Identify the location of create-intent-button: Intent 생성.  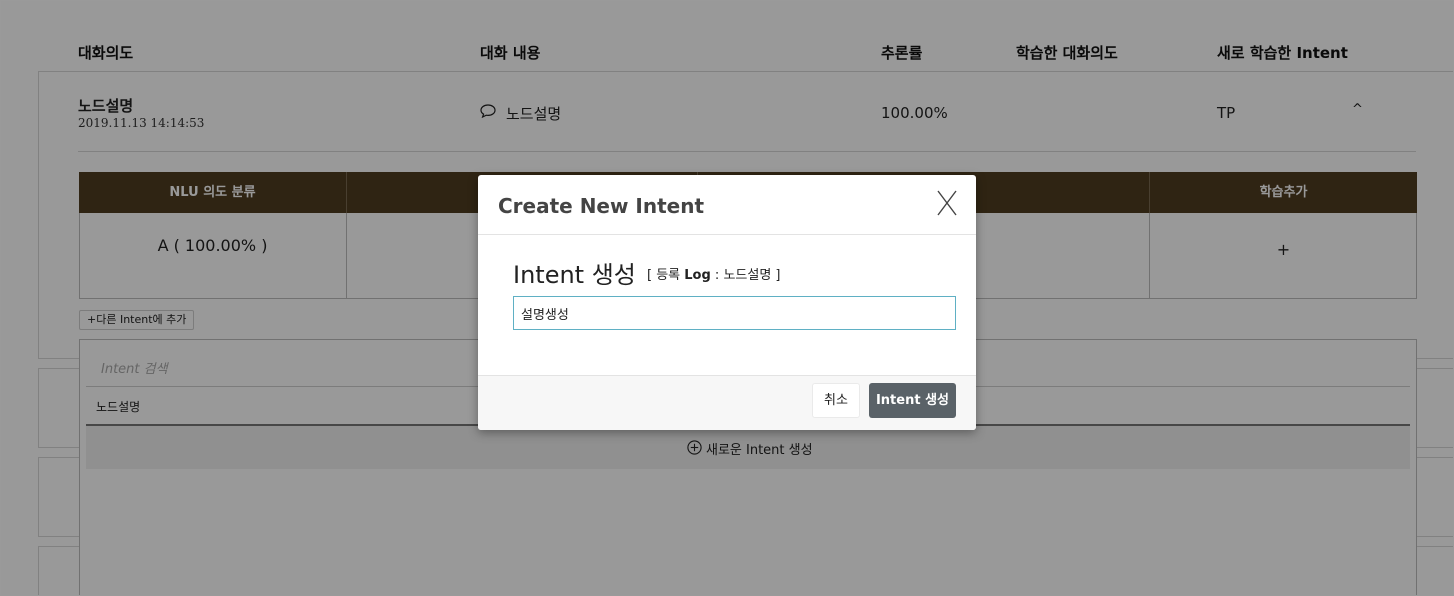
(912, 400).